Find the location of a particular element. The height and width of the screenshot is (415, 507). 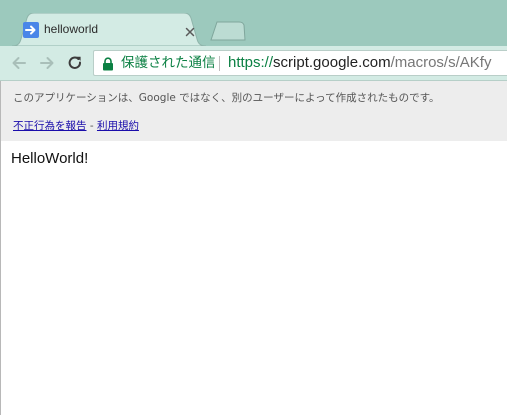

page-body-text: HelloWorld! is located at coordinates (50, 158).